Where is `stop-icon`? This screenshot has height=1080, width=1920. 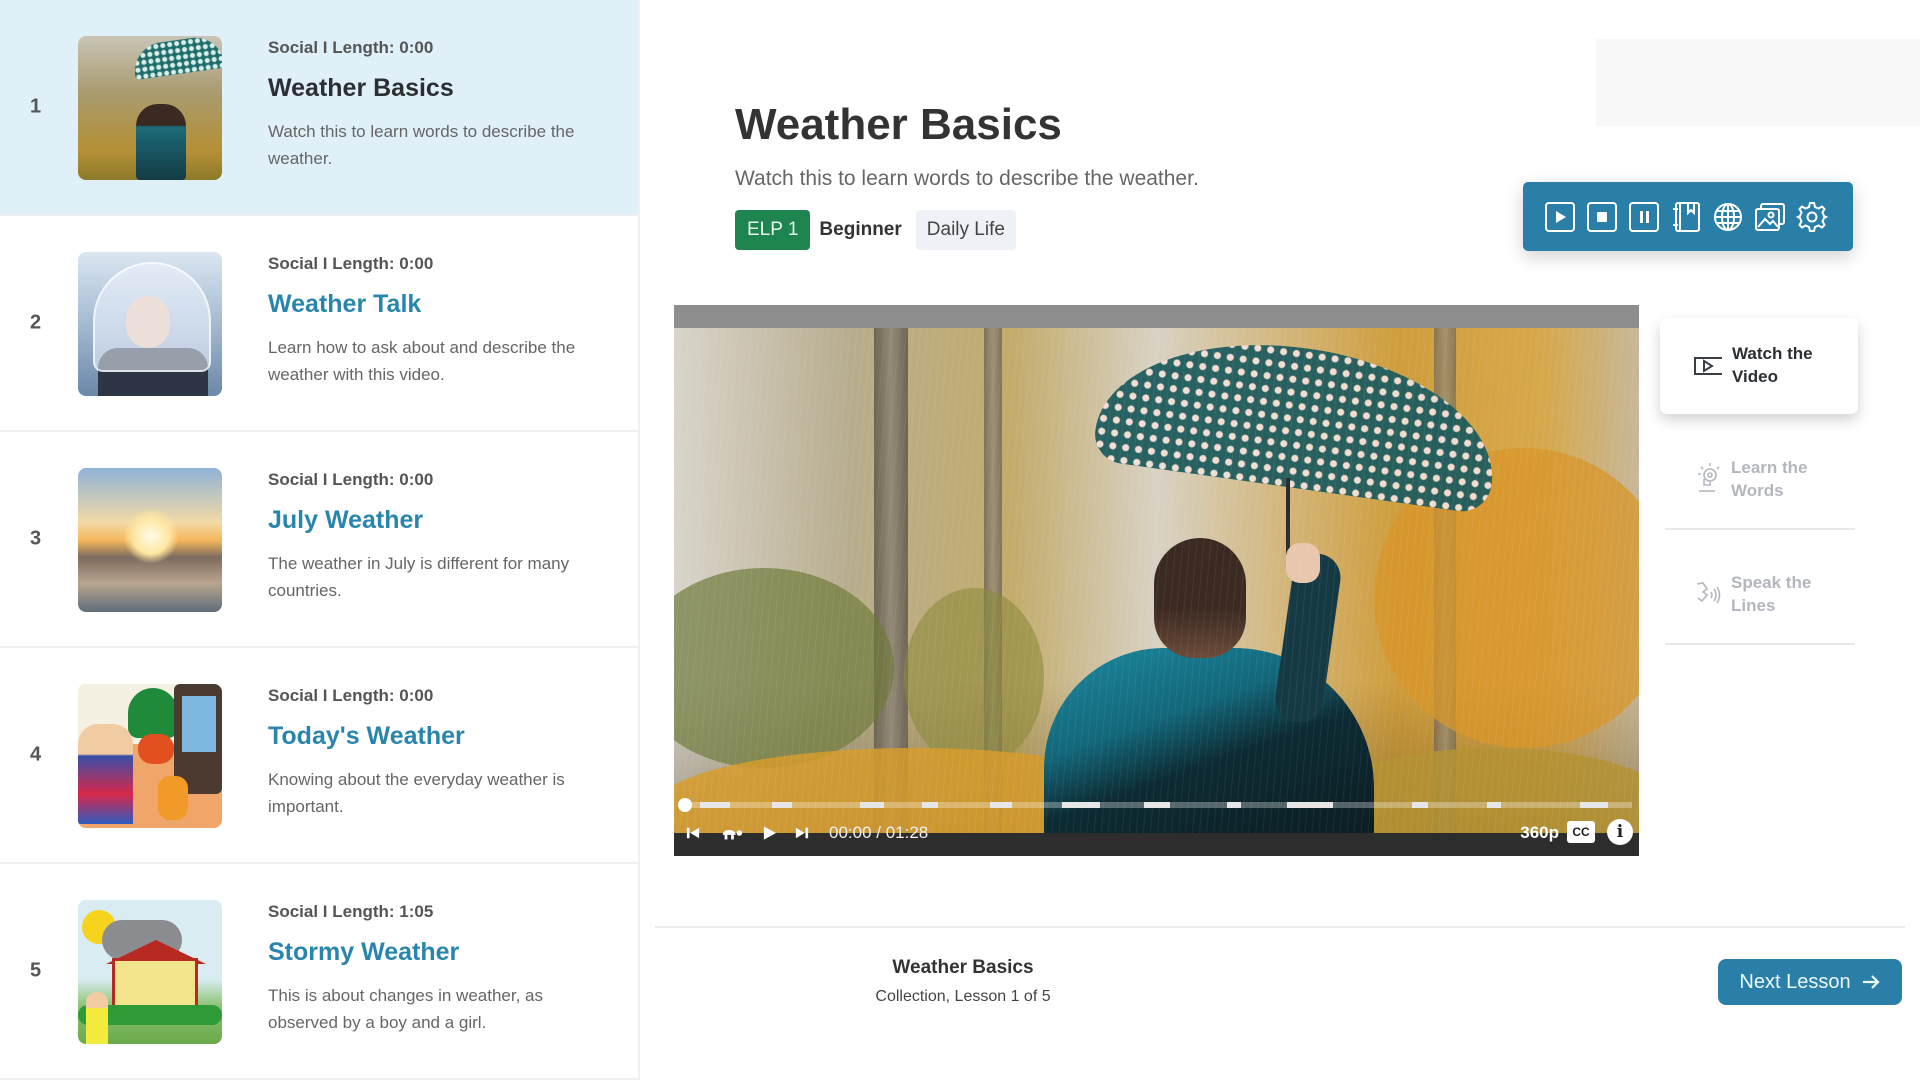 stop-icon is located at coordinates (1602, 216).